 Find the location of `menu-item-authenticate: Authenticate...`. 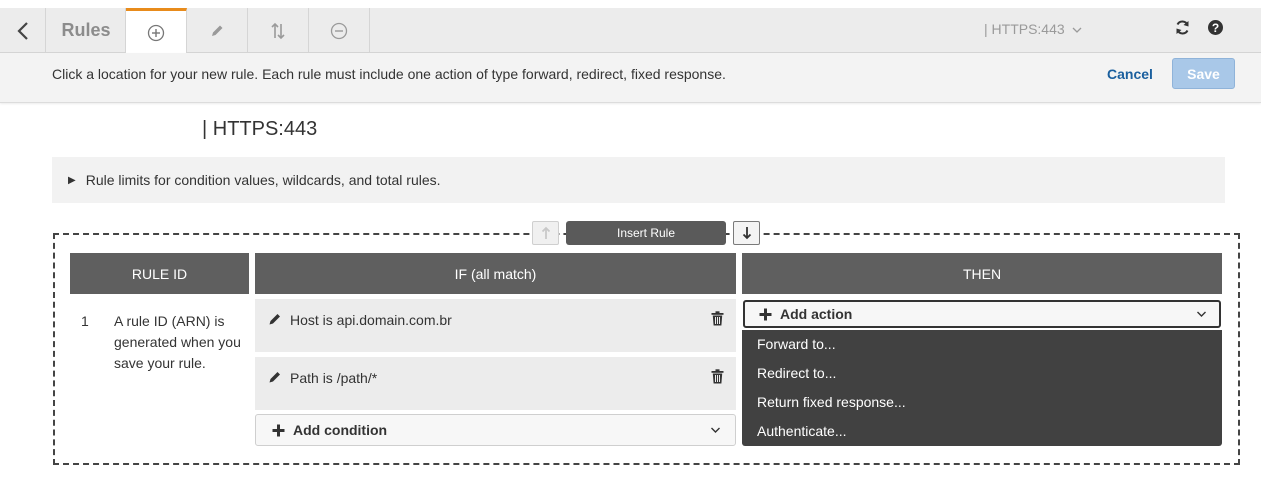

menu-item-authenticate: Authenticate... is located at coordinates (802, 431).